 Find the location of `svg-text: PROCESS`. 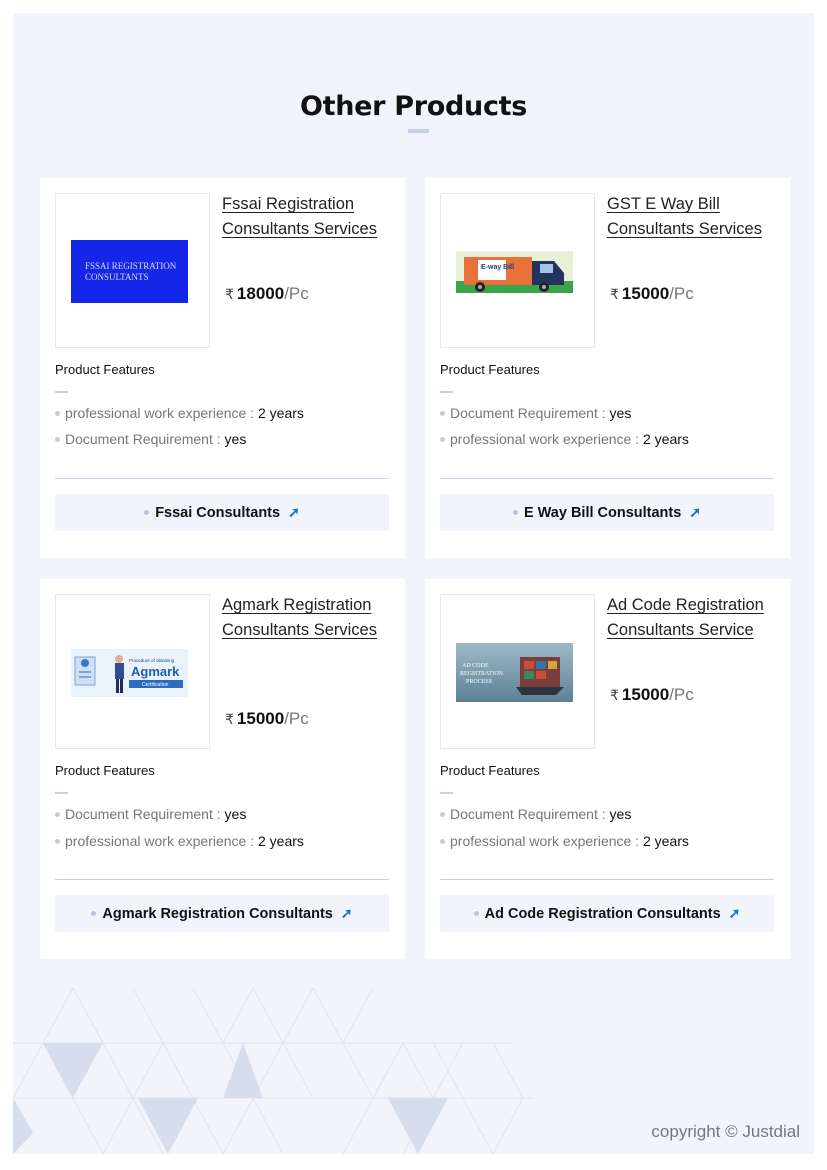

svg-text: PROCESS is located at coordinates (479, 682).